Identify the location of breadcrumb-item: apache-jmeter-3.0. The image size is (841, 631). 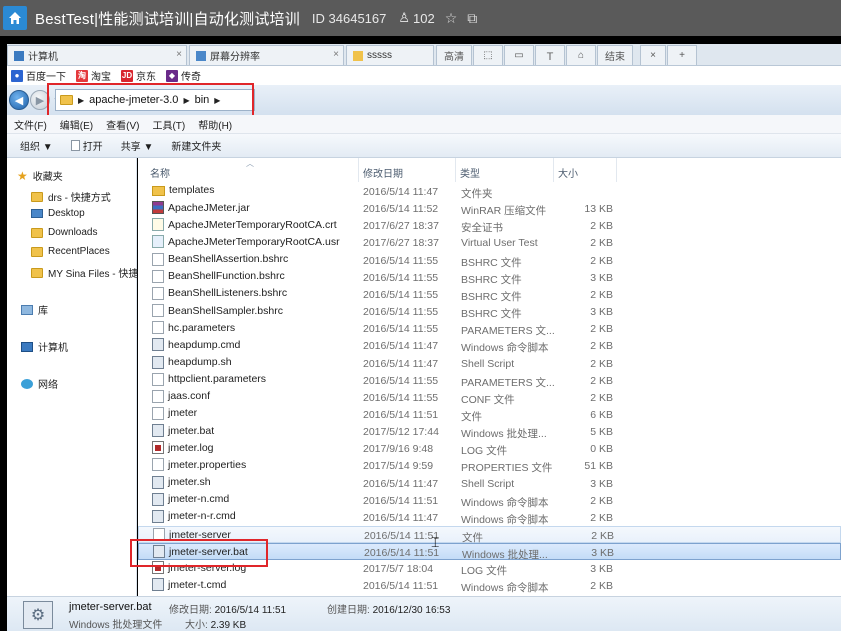
(133, 100).